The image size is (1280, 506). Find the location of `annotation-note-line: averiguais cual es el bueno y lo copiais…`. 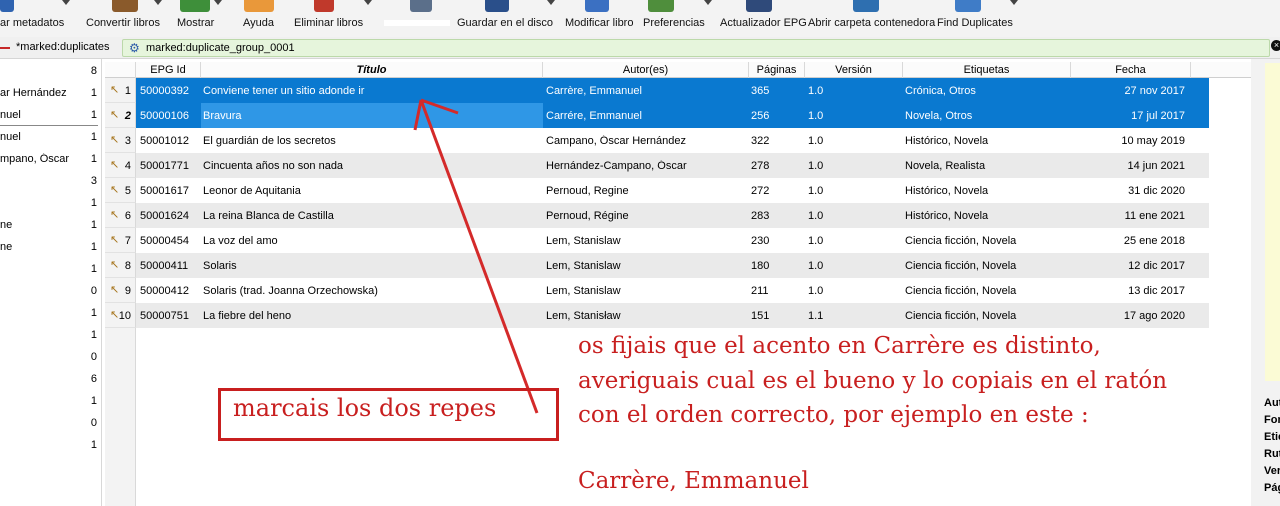

annotation-note-line: averiguais cual es el bueno y lo copiais… is located at coordinates (873, 381).